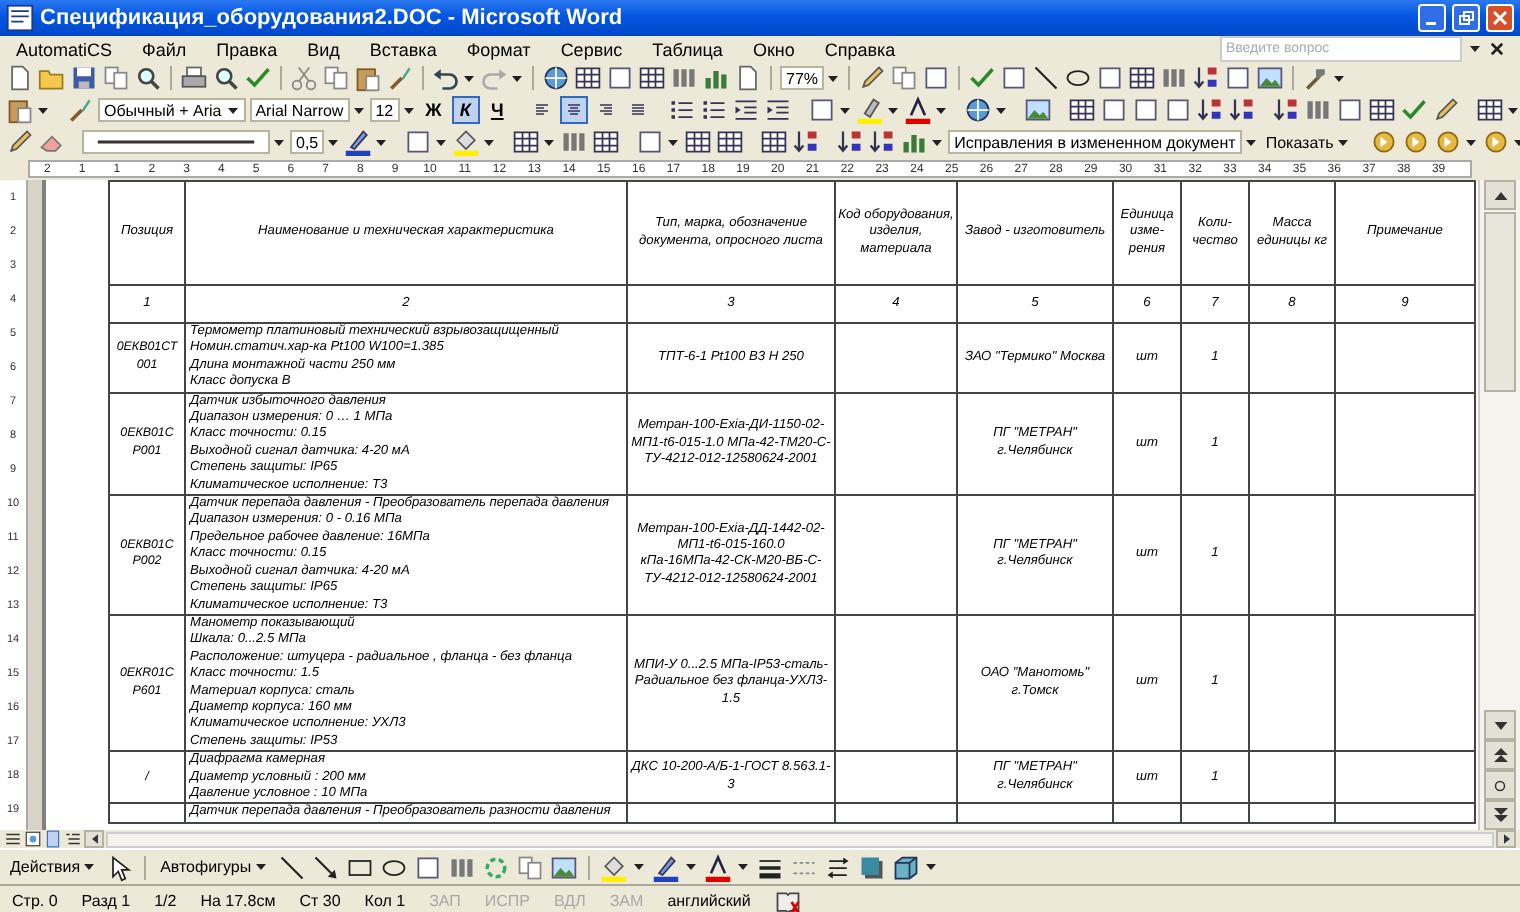 Image resolution: width=1520 pixels, height=912 pixels. Describe the element at coordinates (368, 78) in the screenshot. I see `clipboard-icon` at that location.